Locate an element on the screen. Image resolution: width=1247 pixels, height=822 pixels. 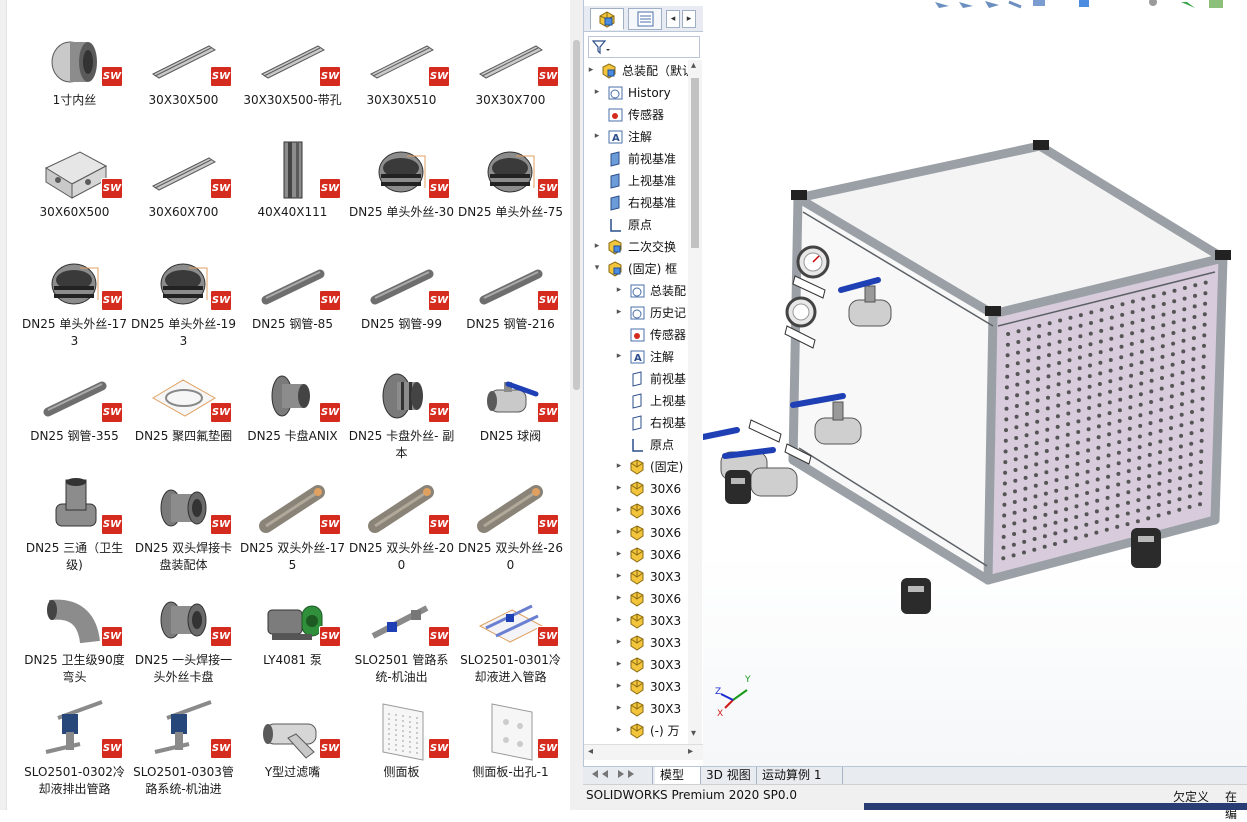
tree-node: ▸ History is located at coordinates (637, 93).